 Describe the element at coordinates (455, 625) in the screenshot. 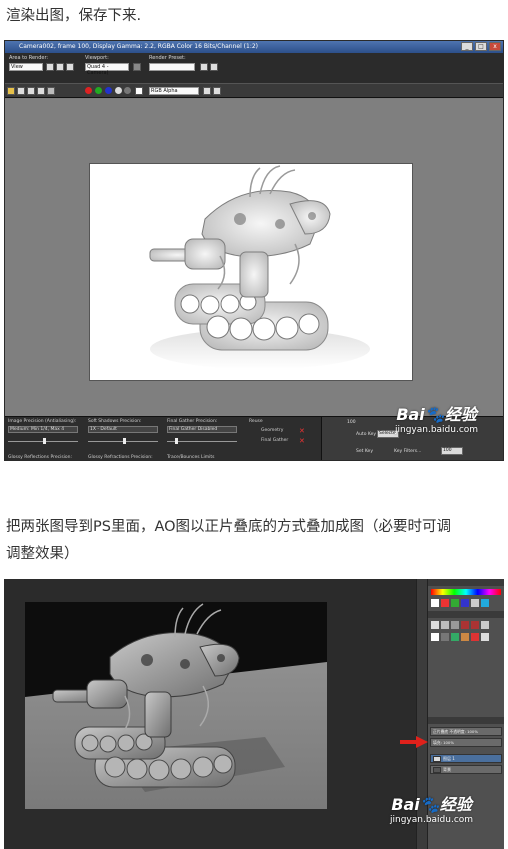

I see `curves-icon` at that location.